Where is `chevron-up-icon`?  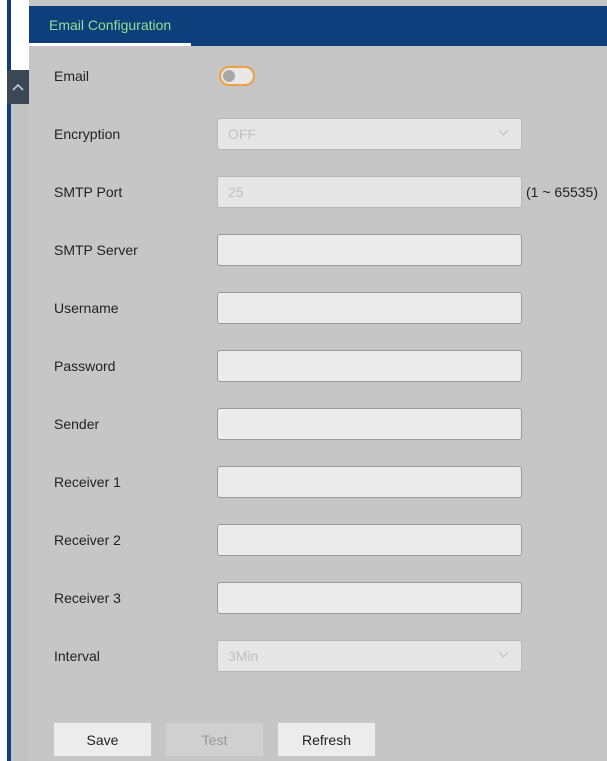
chevron-up-icon is located at coordinates (18, 87).